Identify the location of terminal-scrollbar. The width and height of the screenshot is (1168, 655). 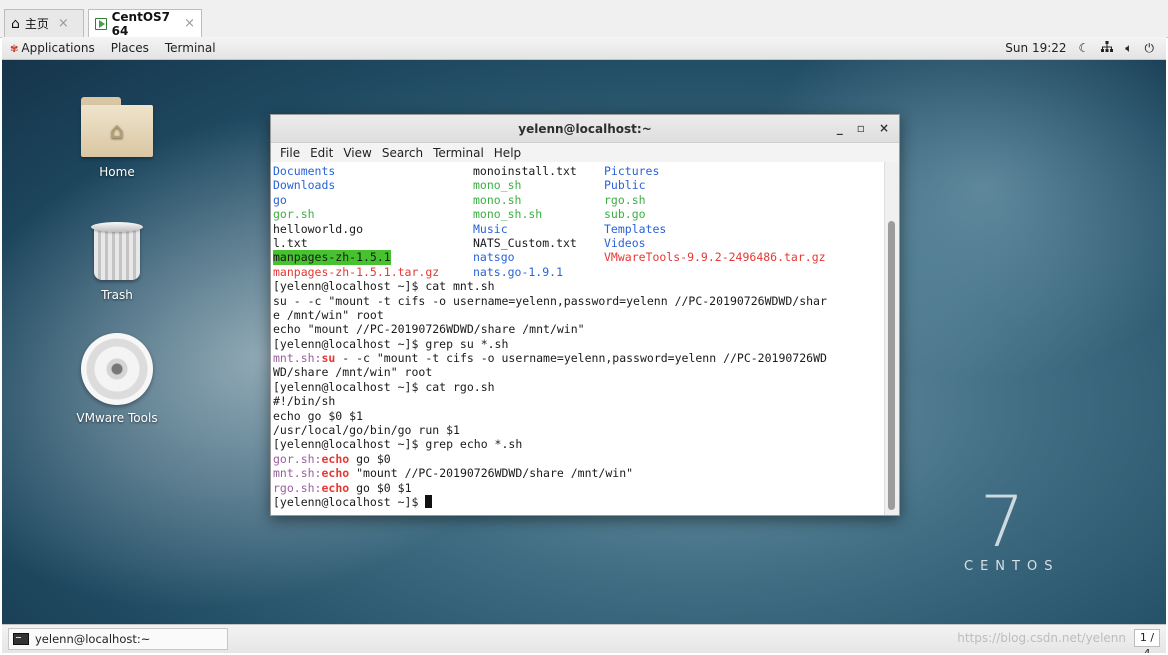
(891, 338).